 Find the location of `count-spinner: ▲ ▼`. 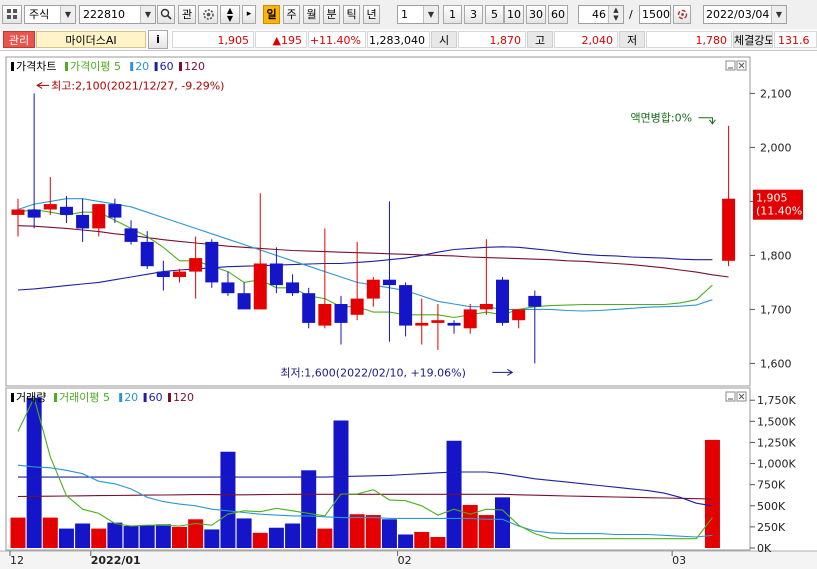

count-spinner: ▲ ▼ is located at coordinates (615, 14).